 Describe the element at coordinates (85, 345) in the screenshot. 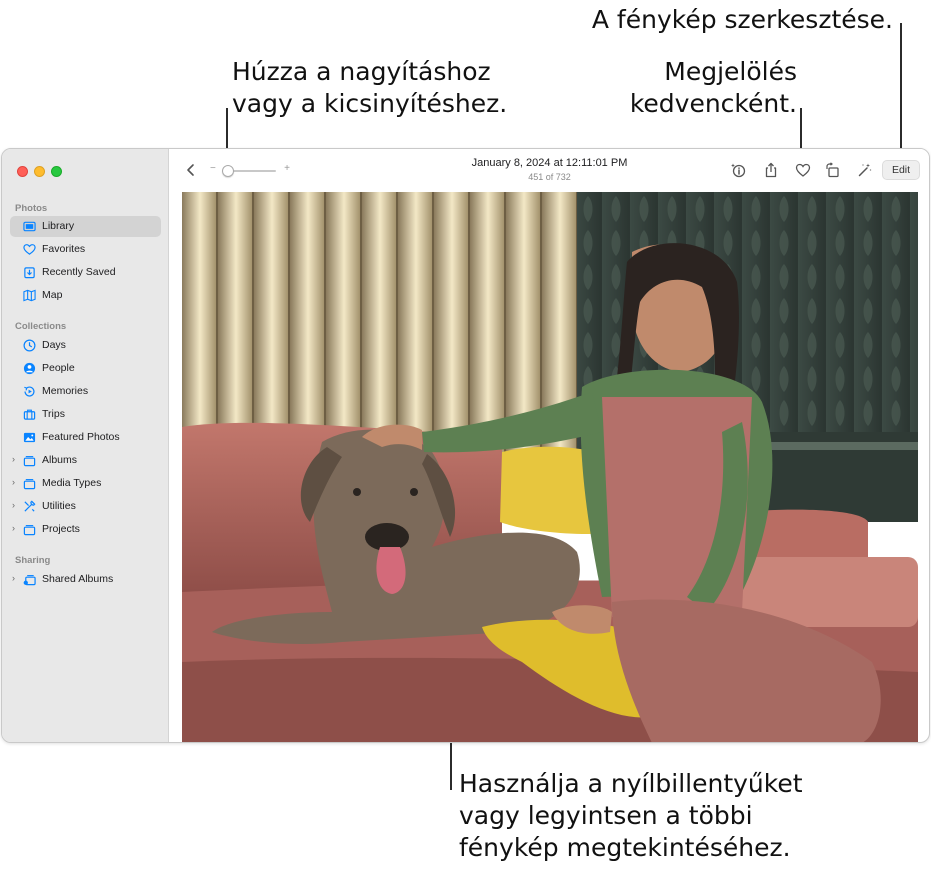

I see `sidebar-item-days: Days` at that location.